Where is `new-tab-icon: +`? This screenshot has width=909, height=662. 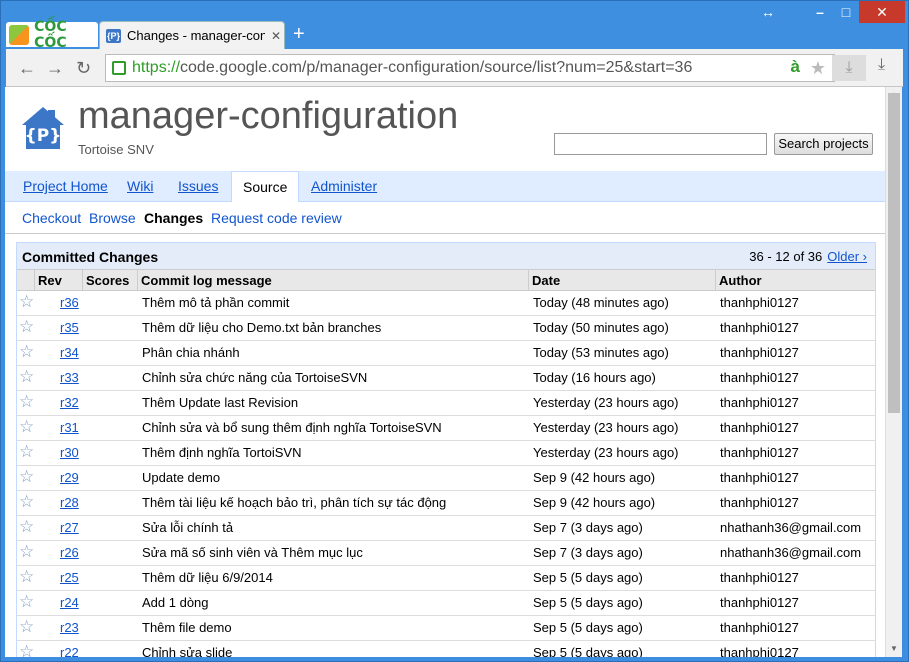
new-tab-icon: + is located at coordinates (299, 34).